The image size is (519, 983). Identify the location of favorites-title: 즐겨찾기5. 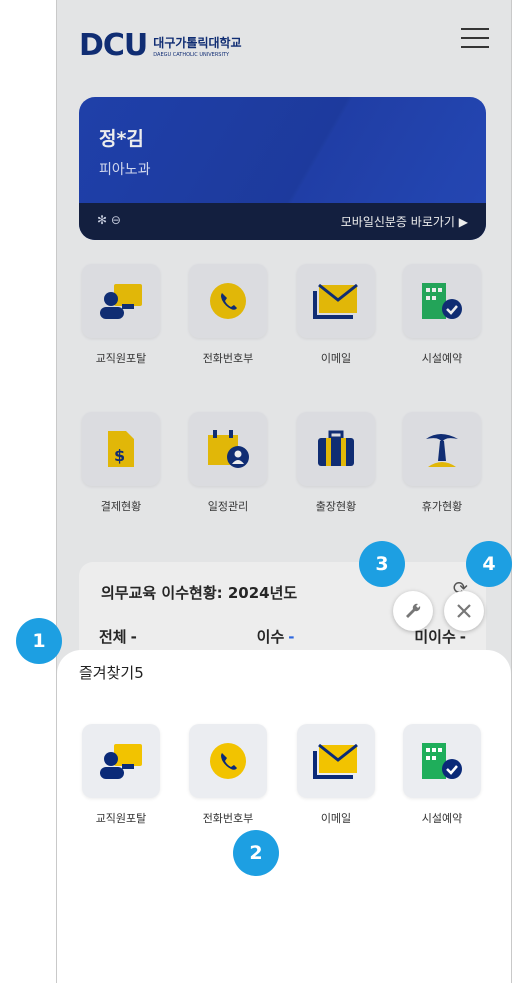
(111, 673).